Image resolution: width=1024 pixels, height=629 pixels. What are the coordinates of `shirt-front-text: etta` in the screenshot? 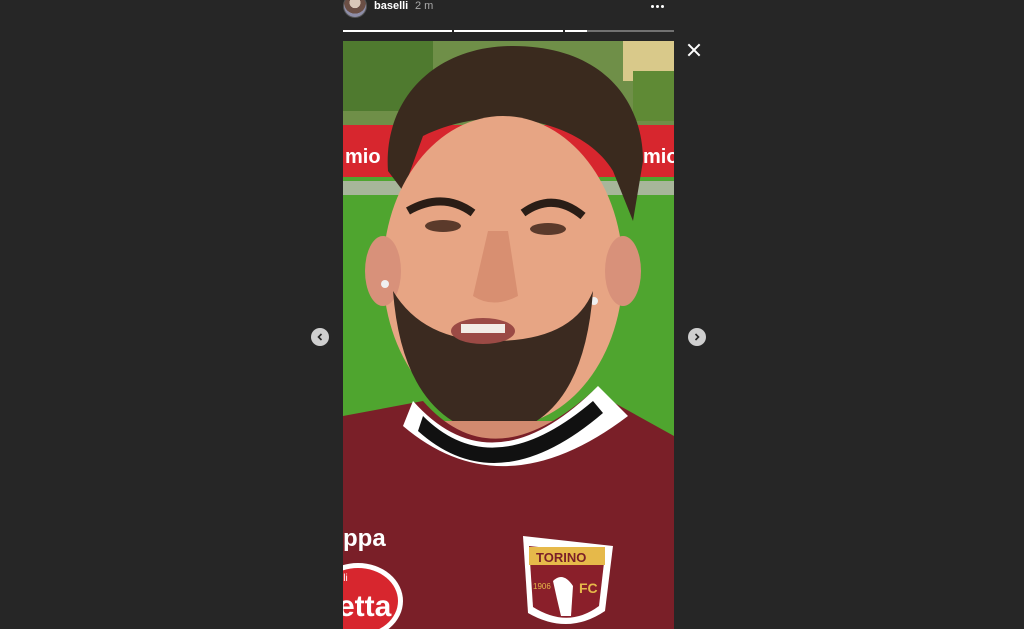 It's located at (367, 606).